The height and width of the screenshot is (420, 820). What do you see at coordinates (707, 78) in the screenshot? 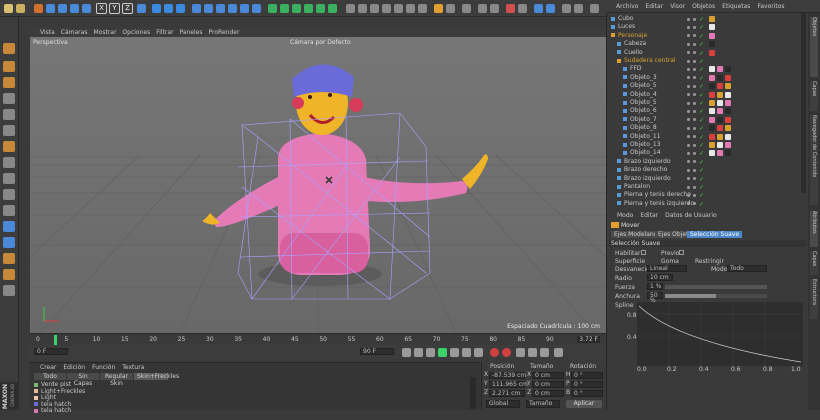
I see `object-tree-row: Objeto_3 ✓` at bounding box center [707, 78].